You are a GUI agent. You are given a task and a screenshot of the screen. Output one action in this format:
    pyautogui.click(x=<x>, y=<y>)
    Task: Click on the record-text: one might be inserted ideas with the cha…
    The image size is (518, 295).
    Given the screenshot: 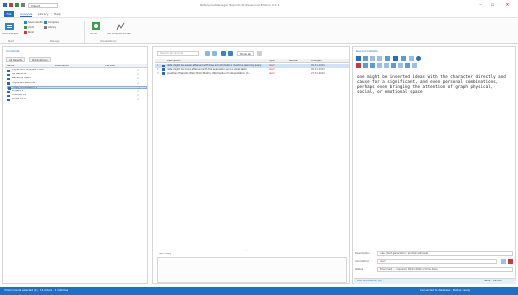 What is the action you would take?
    pyautogui.click(x=435, y=84)
    